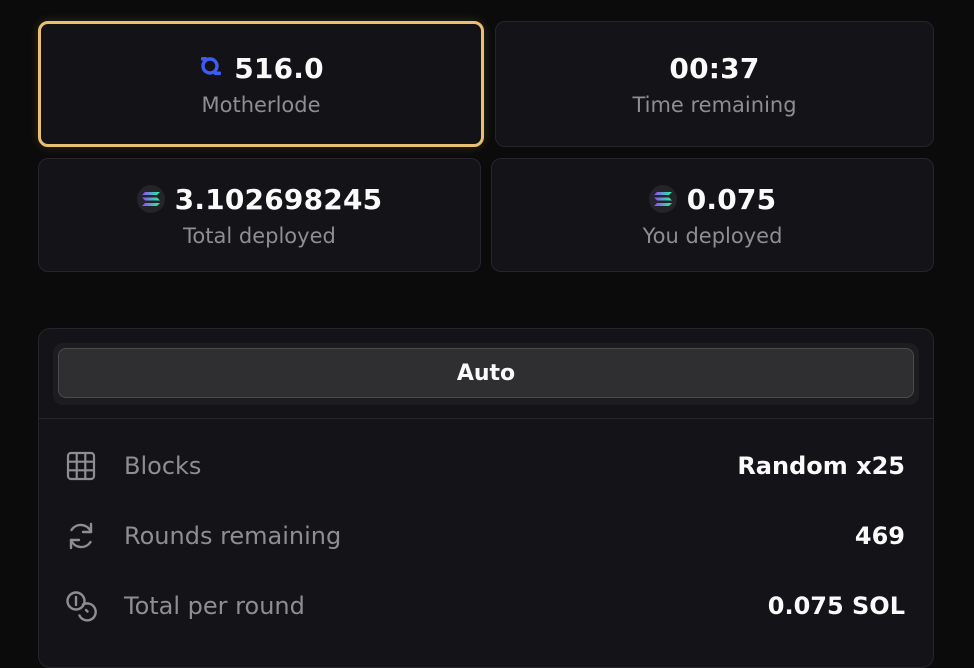  Describe the element at coordinates (821, 466) in the screenshot. I see `blocks-value: Random x25` at that location.